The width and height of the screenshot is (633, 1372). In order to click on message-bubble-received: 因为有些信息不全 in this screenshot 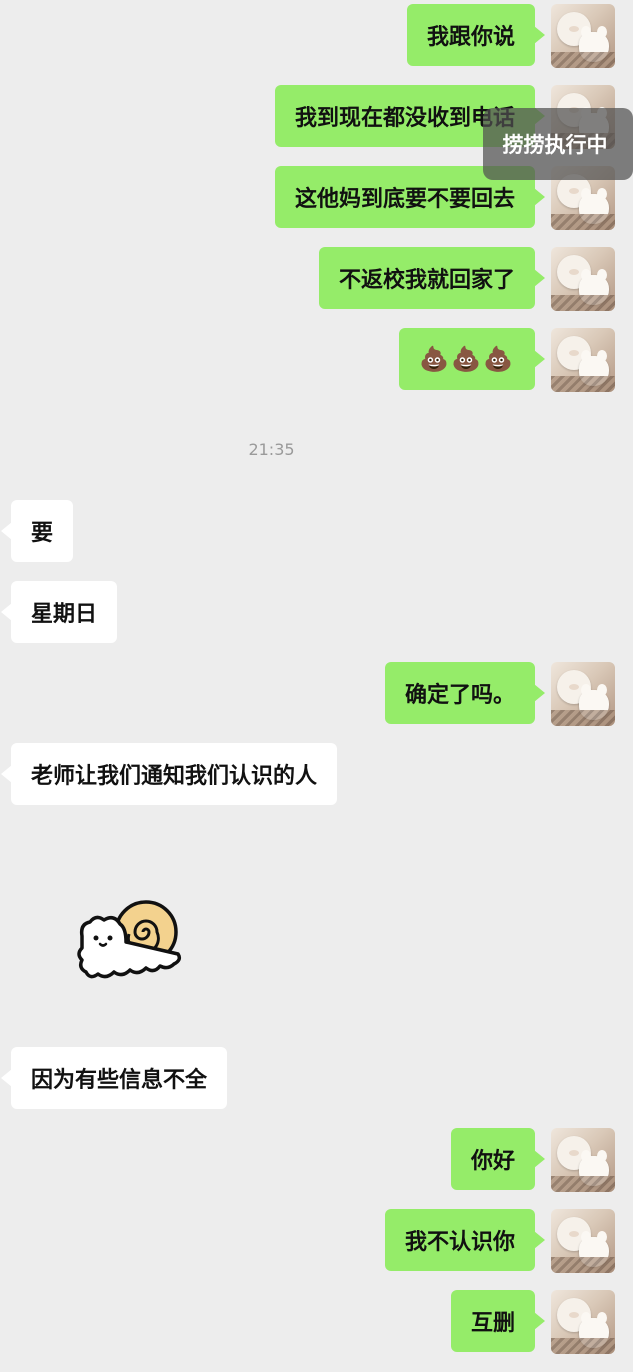, I will do `click(114, 1078)`.